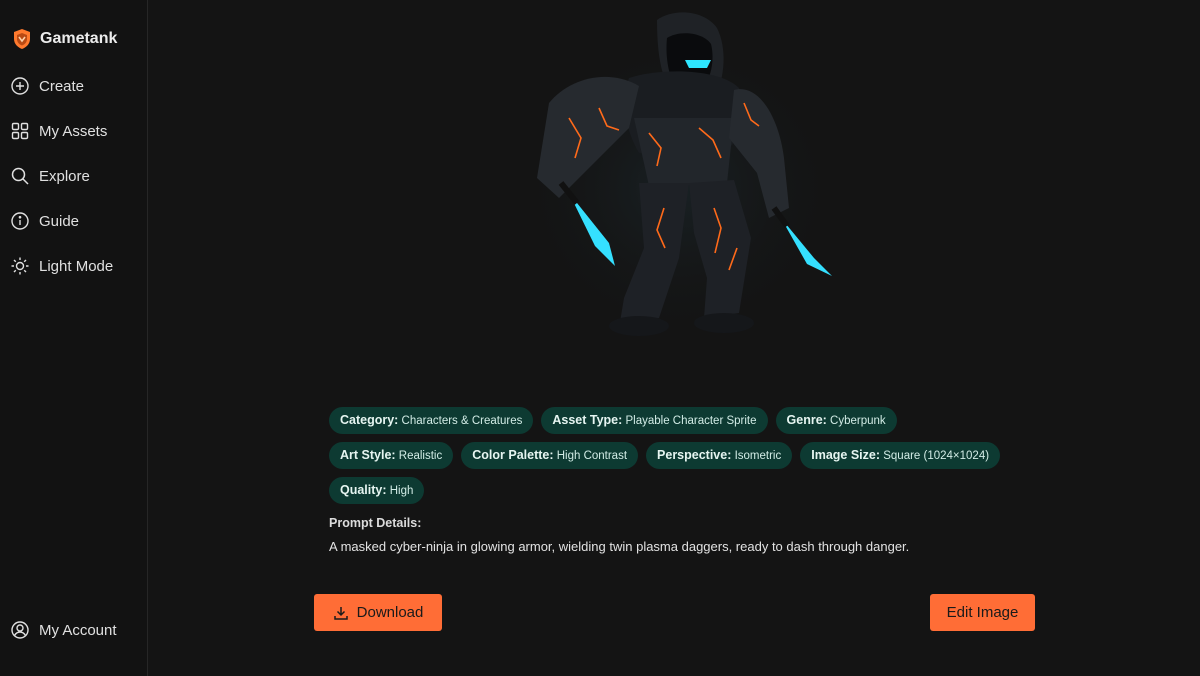 Image resolution: width=1200 pixels, height=676 pixels. I want to click on sidebar-item-label: Guide, so click(59, 221).